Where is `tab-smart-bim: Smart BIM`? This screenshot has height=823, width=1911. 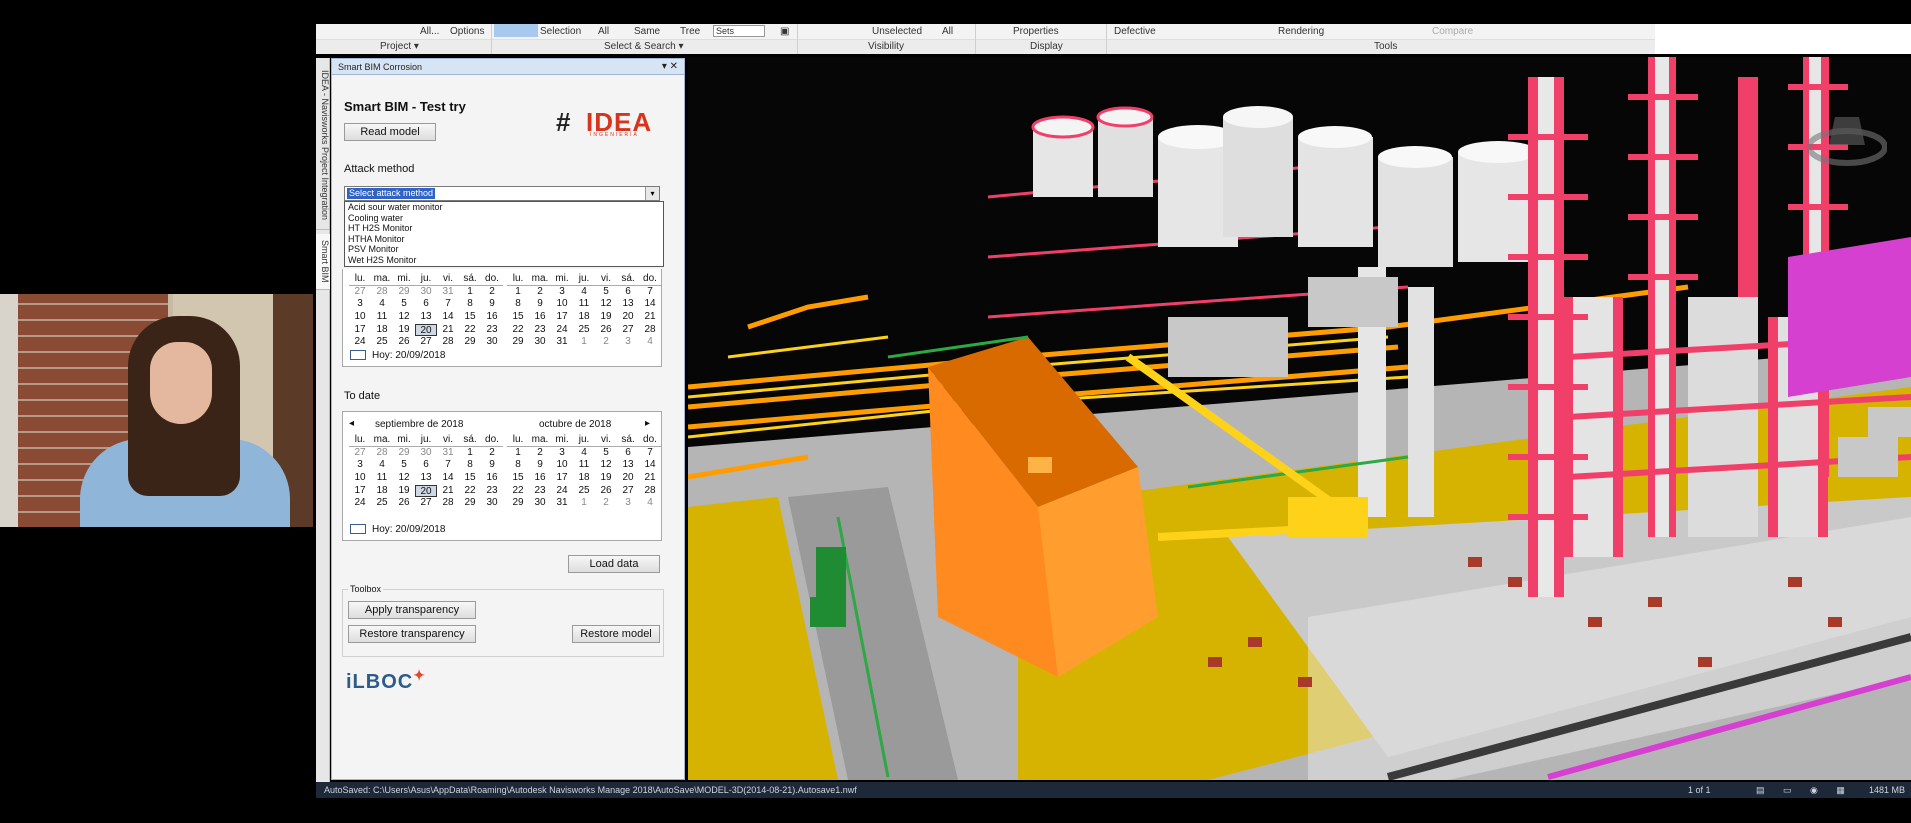 tab-smart-bim: Smart BIM is located at coordinates (323, 262).